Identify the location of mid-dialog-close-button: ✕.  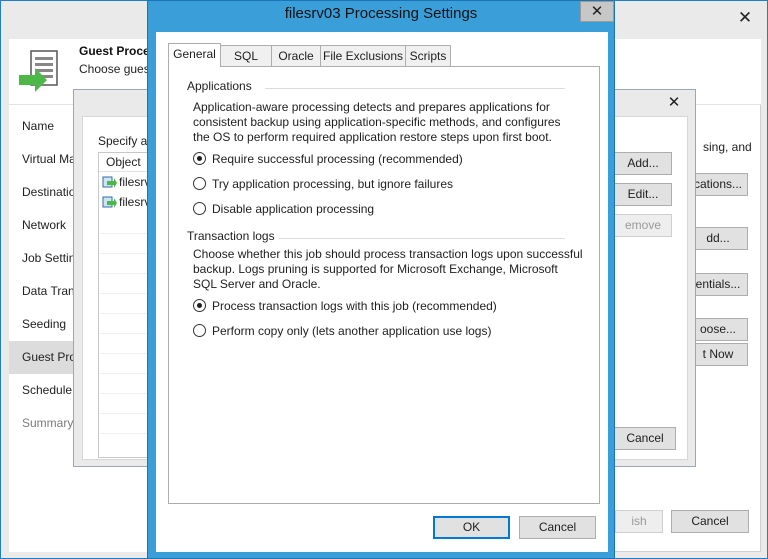
(674, 103).